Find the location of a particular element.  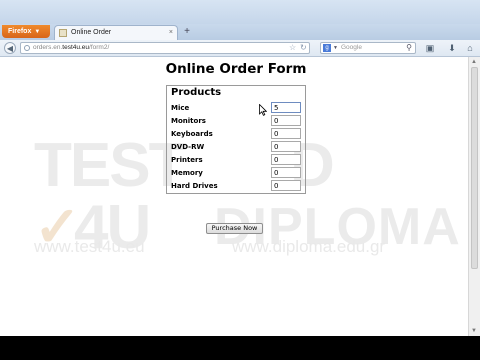

product-label-dvd-rw: DVD-RW is located at coordinates (188, 147).